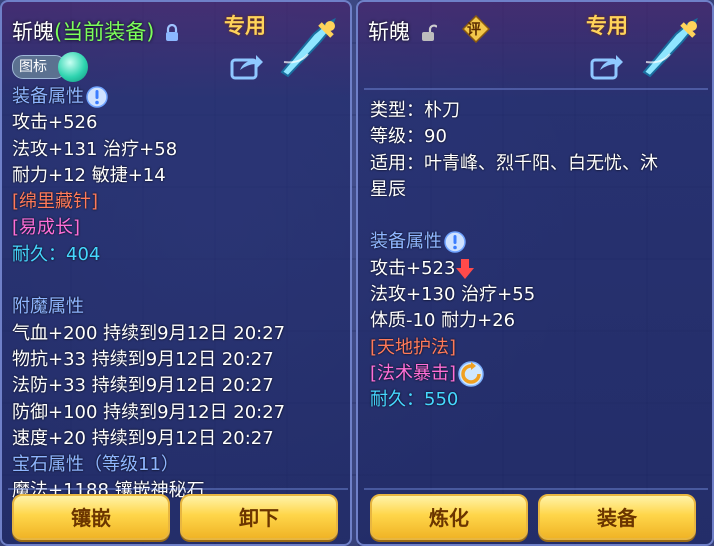 Image resolution: width=714 pixels, height=546 pixels. I want to click on attribute-line: 耐力+12 敏捷+14, so click(148, 176).